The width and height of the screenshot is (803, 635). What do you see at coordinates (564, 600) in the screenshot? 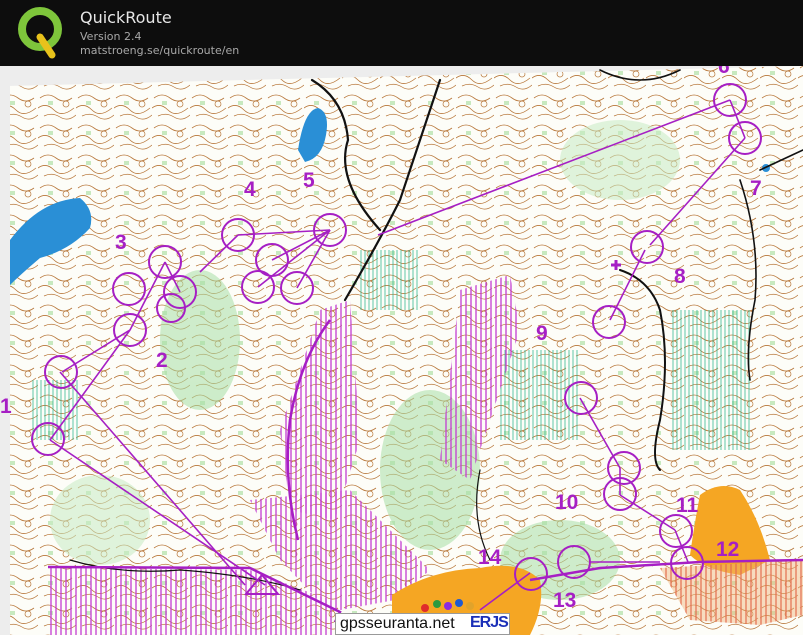
I see `control-number-13: 13` at bounding box center [564, 600].